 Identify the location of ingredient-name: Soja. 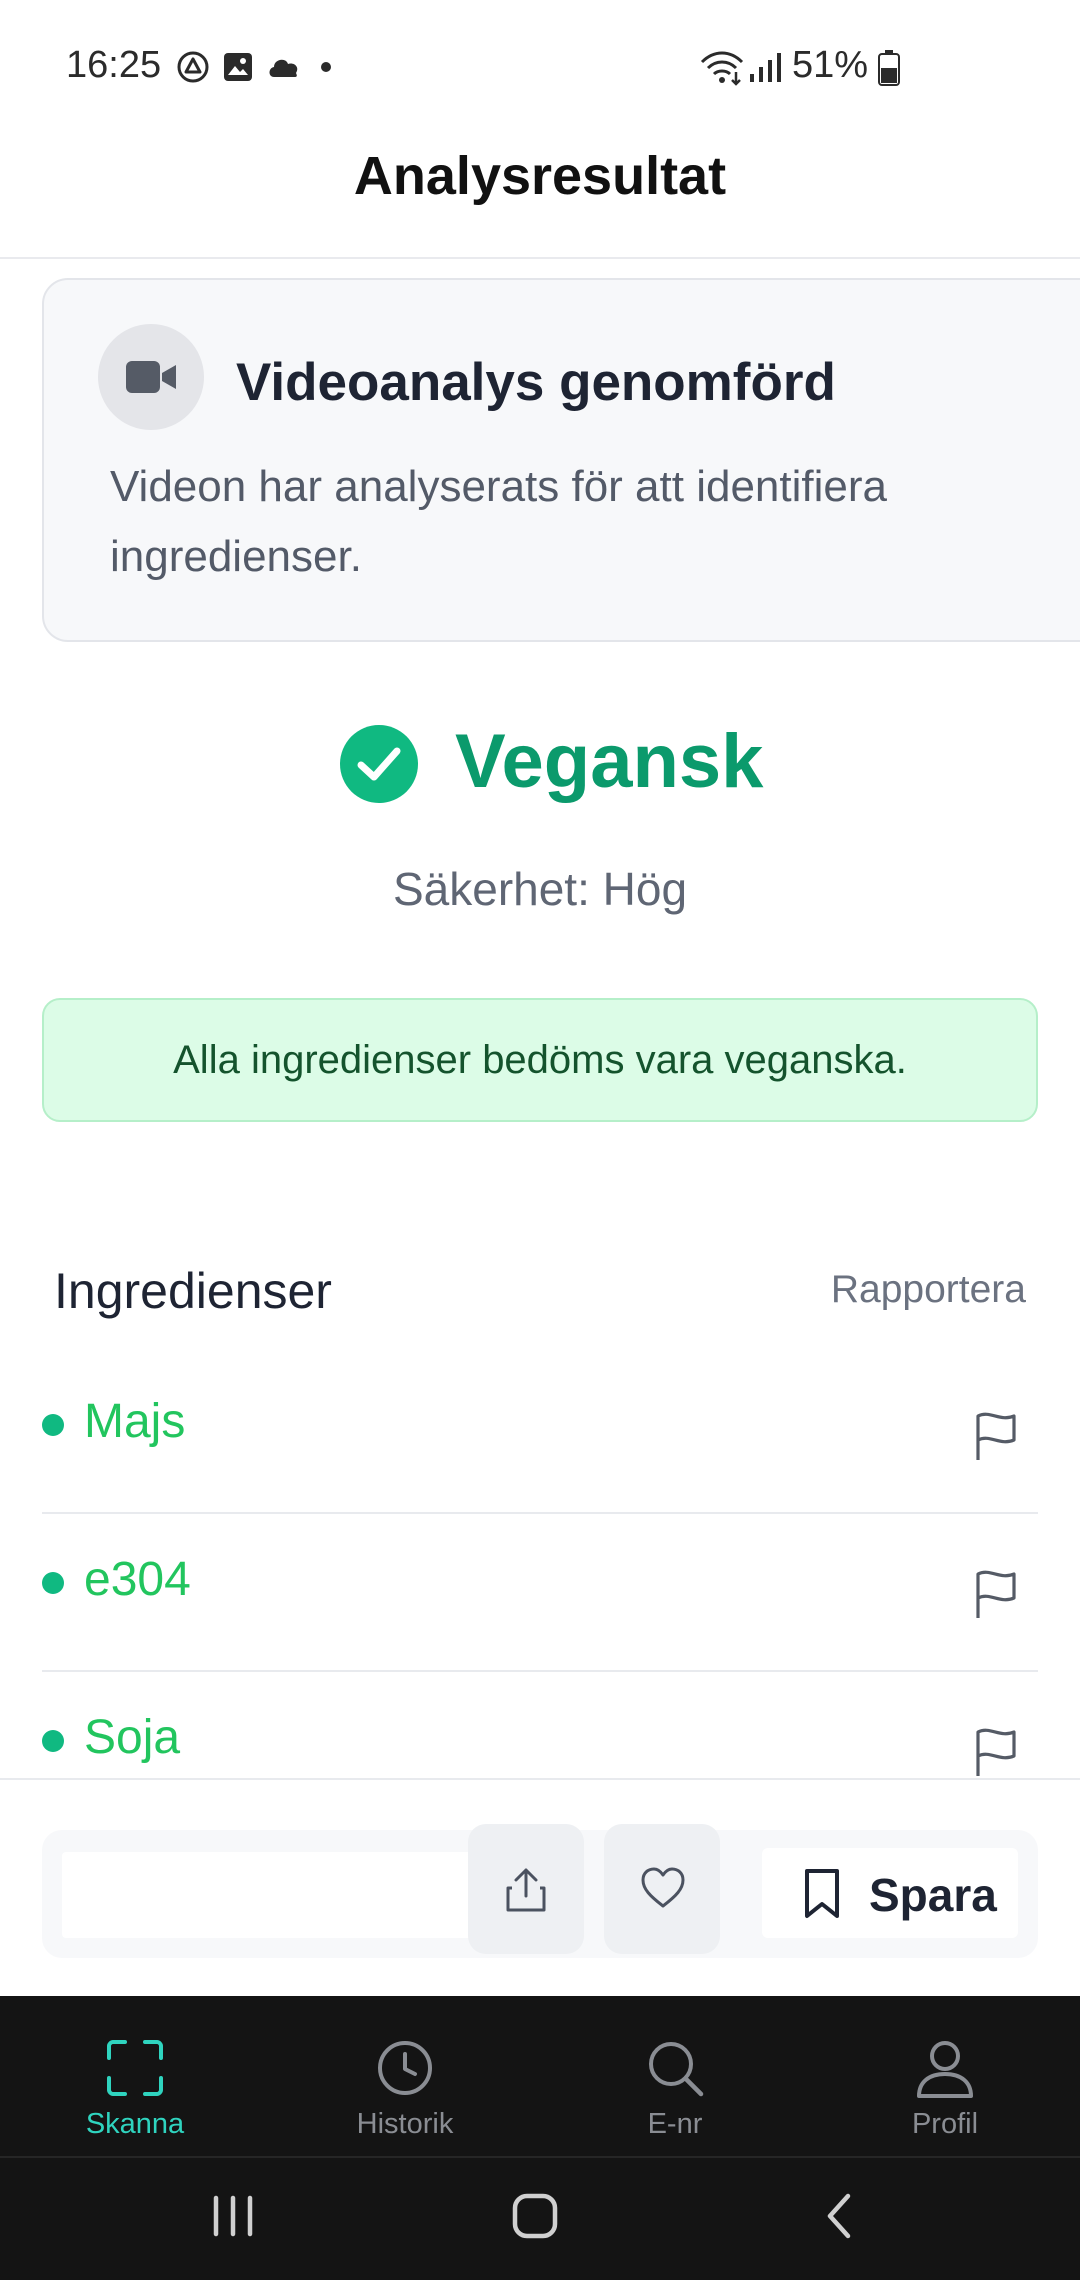
(132, 1737).